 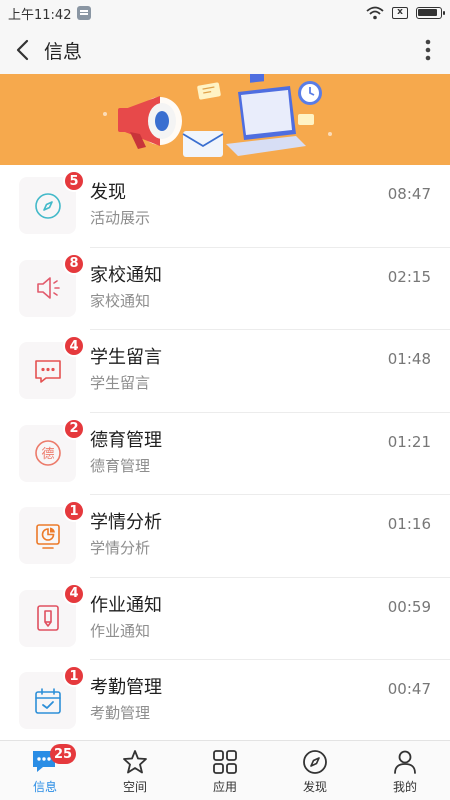 I want to click on wifi-icon, so click(x=375, y=13).